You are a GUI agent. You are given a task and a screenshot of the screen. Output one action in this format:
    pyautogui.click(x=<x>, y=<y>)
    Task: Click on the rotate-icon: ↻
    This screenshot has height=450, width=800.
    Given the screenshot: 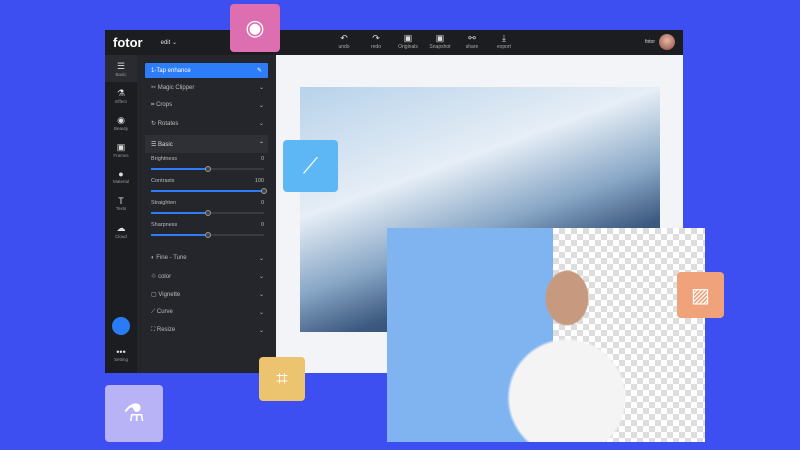 What is the action you would take?
    pyautogui.click(x=154, y=123)
    